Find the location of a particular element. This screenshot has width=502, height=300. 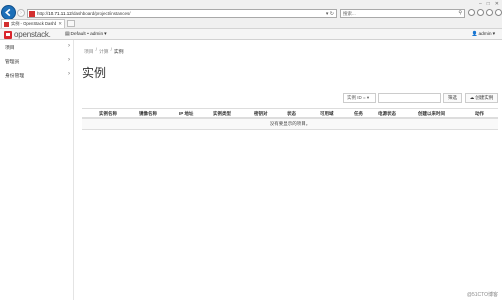

create-instance-button: ☁ 创建实例 is located at coordinates (481, 98).